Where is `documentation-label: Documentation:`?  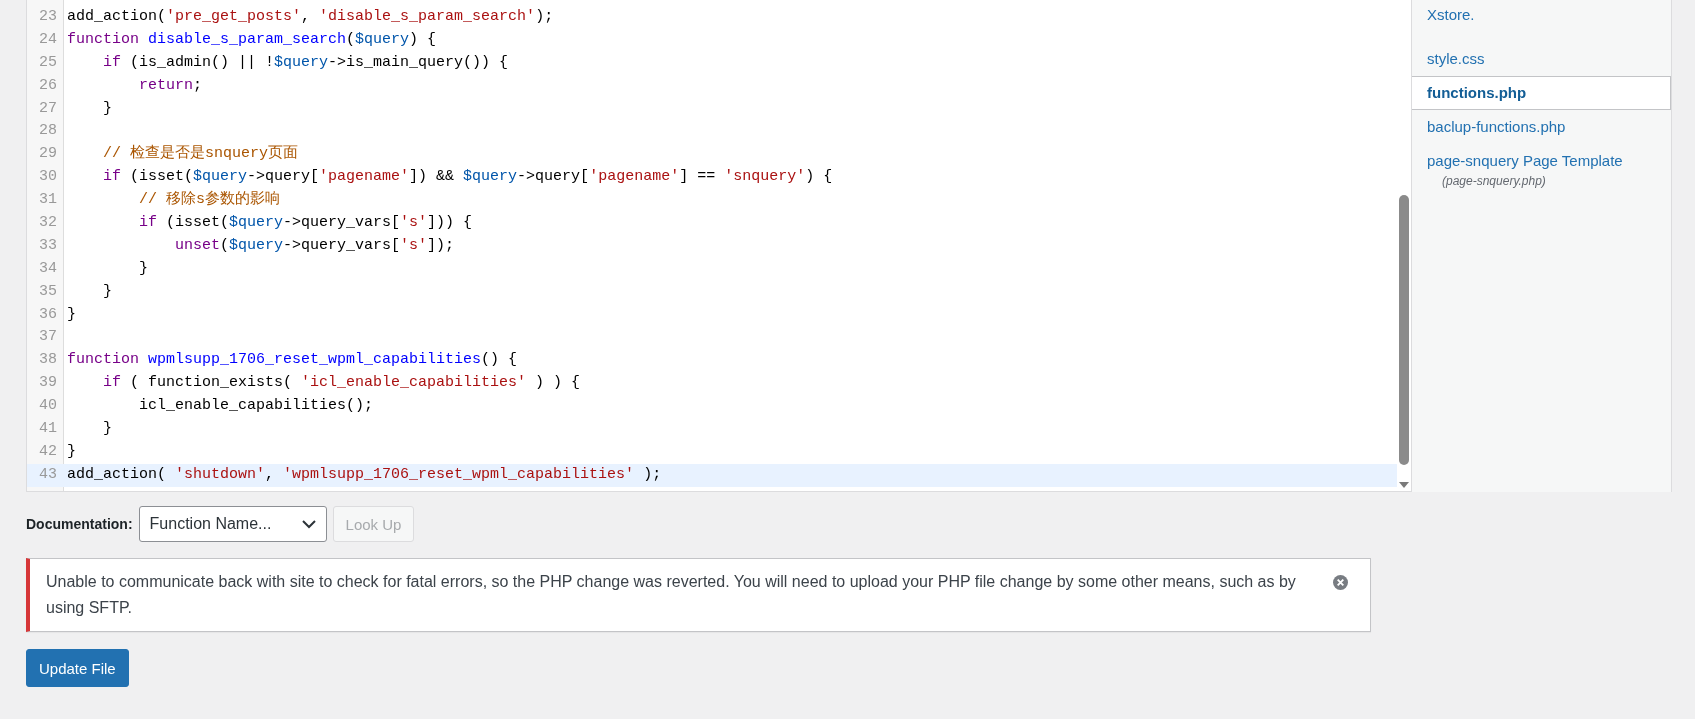
documentation-label: Documentation: is located at coordinates (79, 524).